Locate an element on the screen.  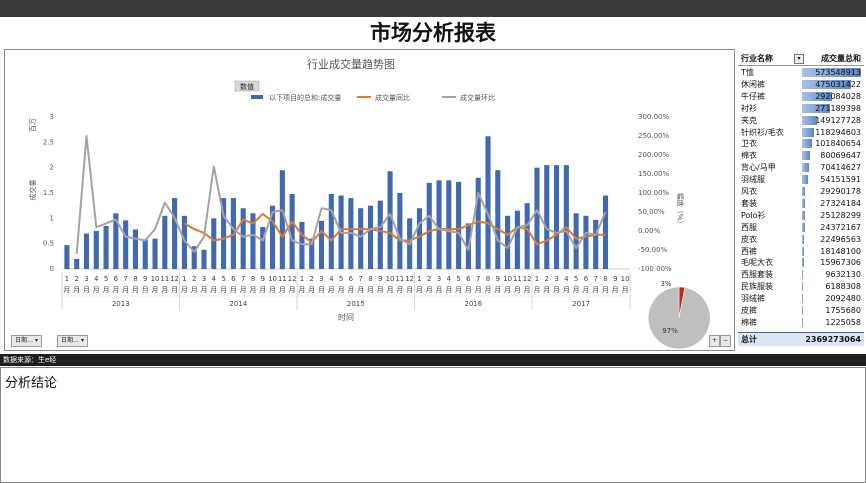
ranking-row: 西服 24372167 is located at coordinates (801, 227).